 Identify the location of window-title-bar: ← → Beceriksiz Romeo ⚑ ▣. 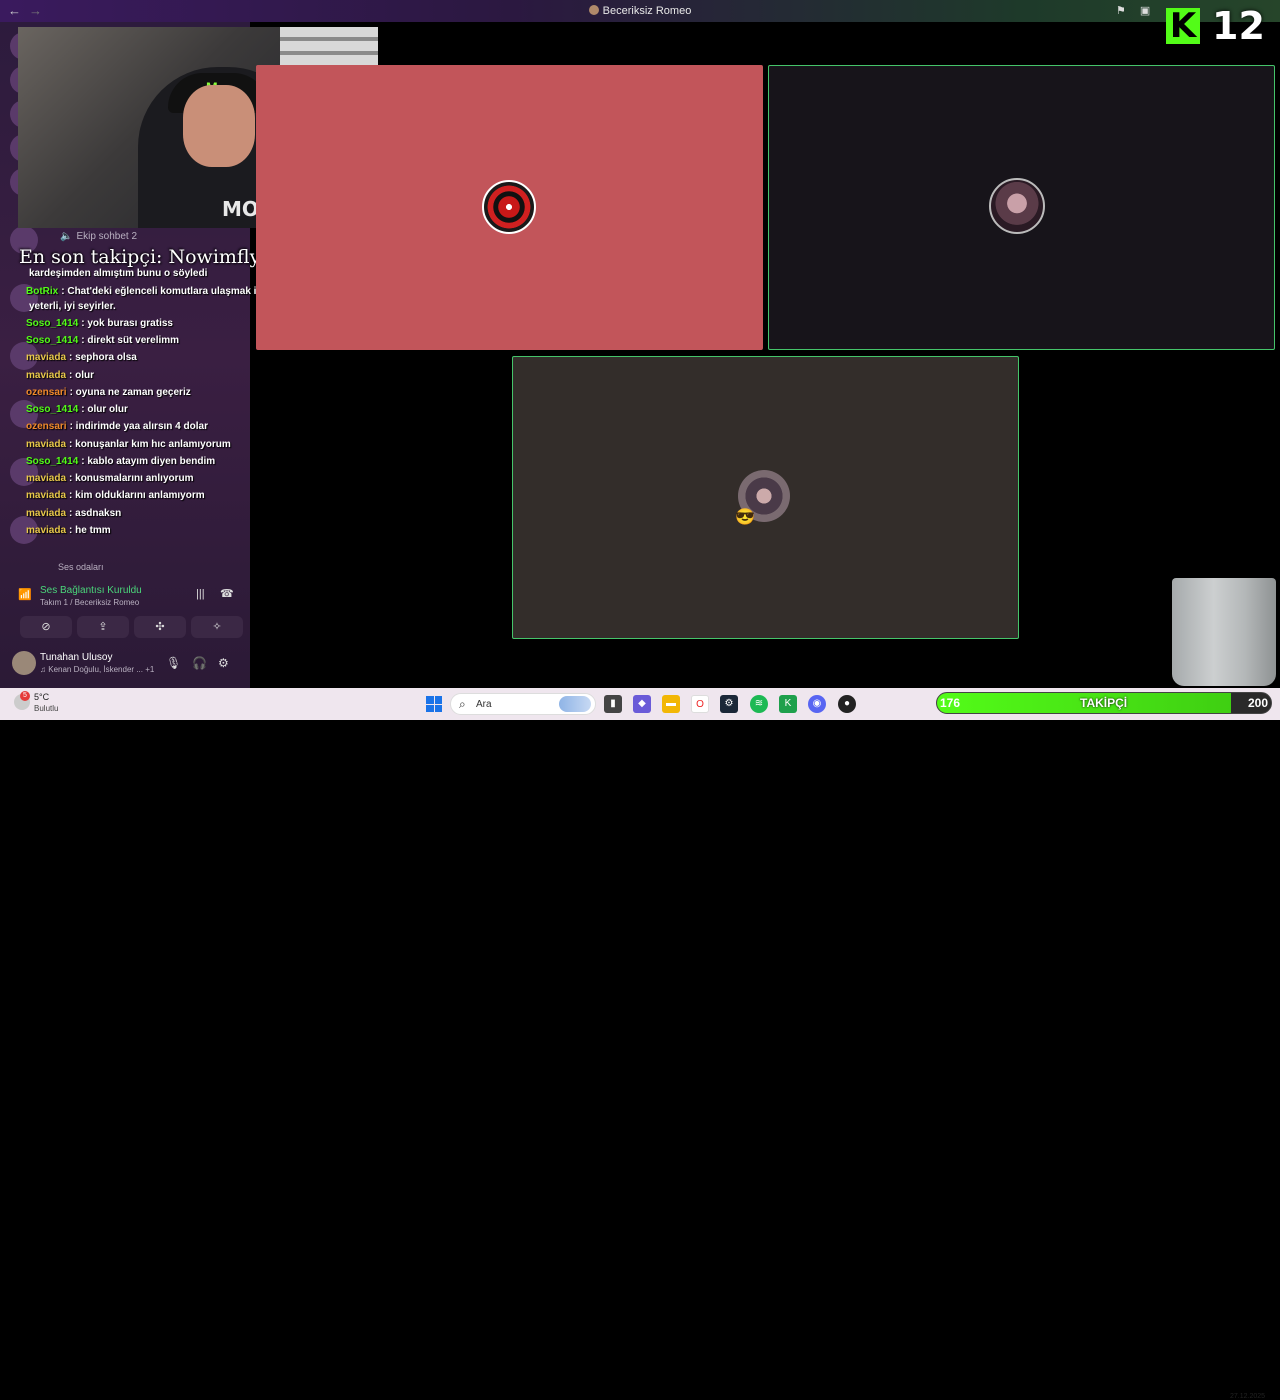
(640, 11).